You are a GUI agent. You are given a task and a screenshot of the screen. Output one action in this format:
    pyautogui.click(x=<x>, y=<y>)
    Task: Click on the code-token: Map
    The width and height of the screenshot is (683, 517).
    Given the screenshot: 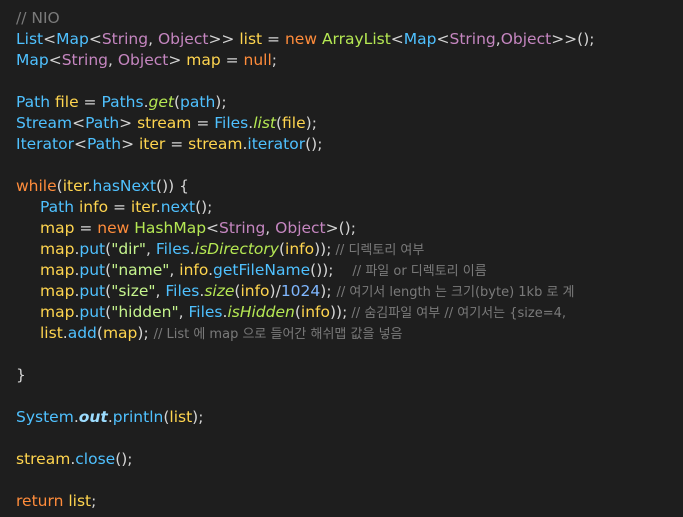 What is the action you would take?
    pyautogui.click(x=32, y=60)
    